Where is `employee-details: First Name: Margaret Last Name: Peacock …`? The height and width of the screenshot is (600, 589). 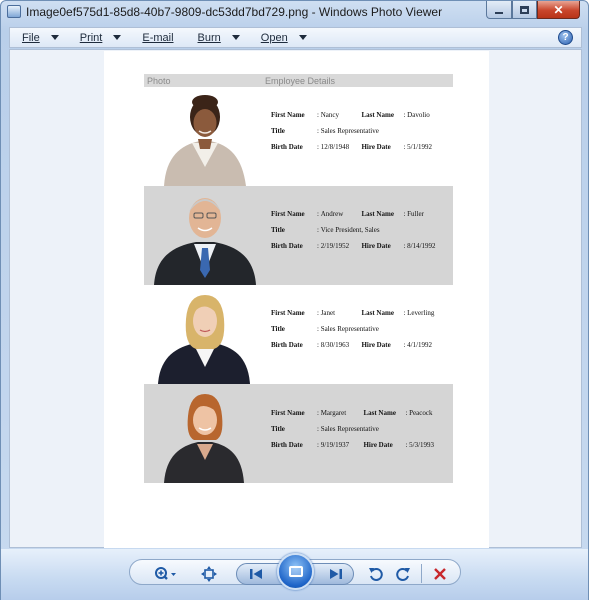
employee-details: First Name: Margaret Last Name: Peacock … is located at coordinates (359, 433).